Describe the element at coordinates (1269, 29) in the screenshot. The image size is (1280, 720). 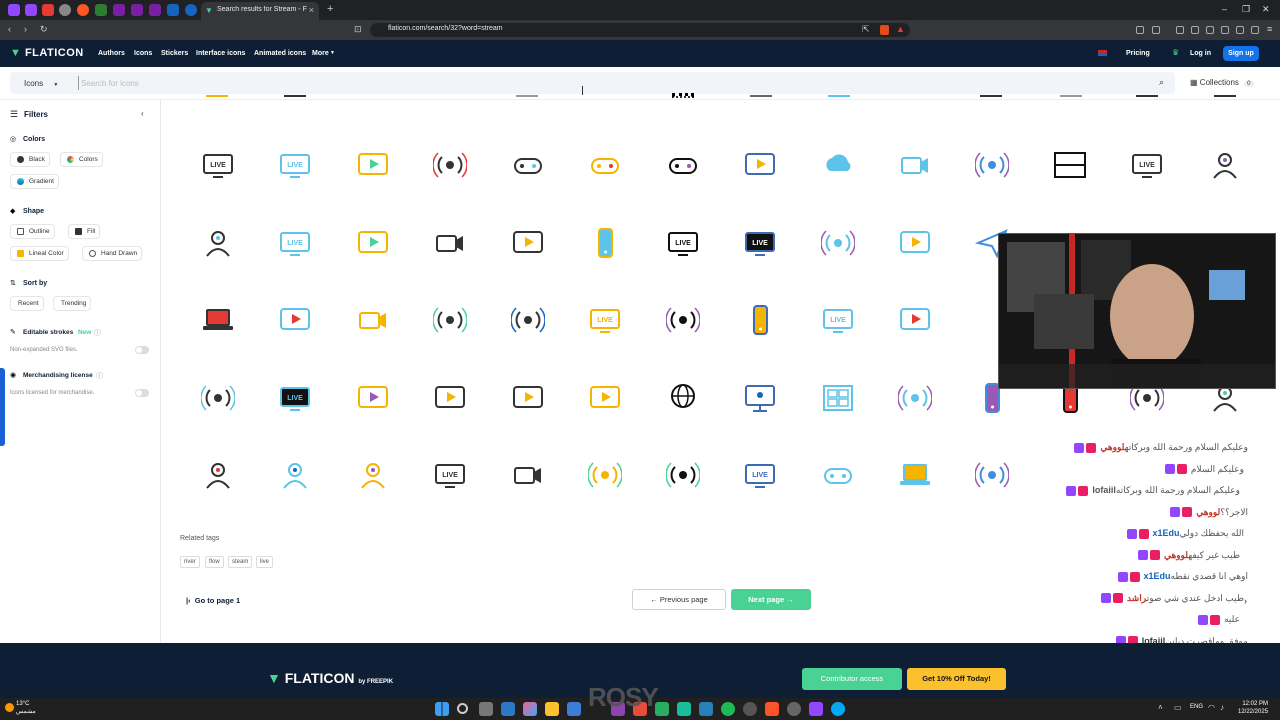
I see `menu-icon: ≡` at that location.